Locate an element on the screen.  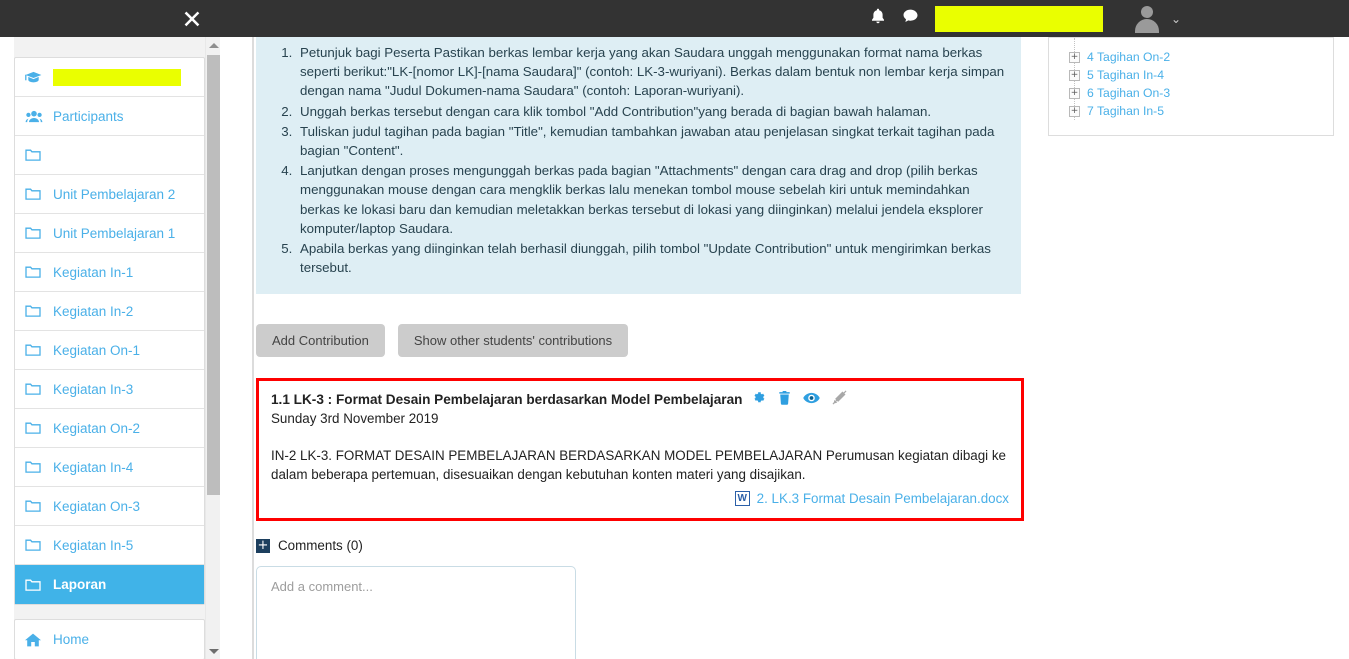
delete-trash-icon is located at coordinates (784, 399).